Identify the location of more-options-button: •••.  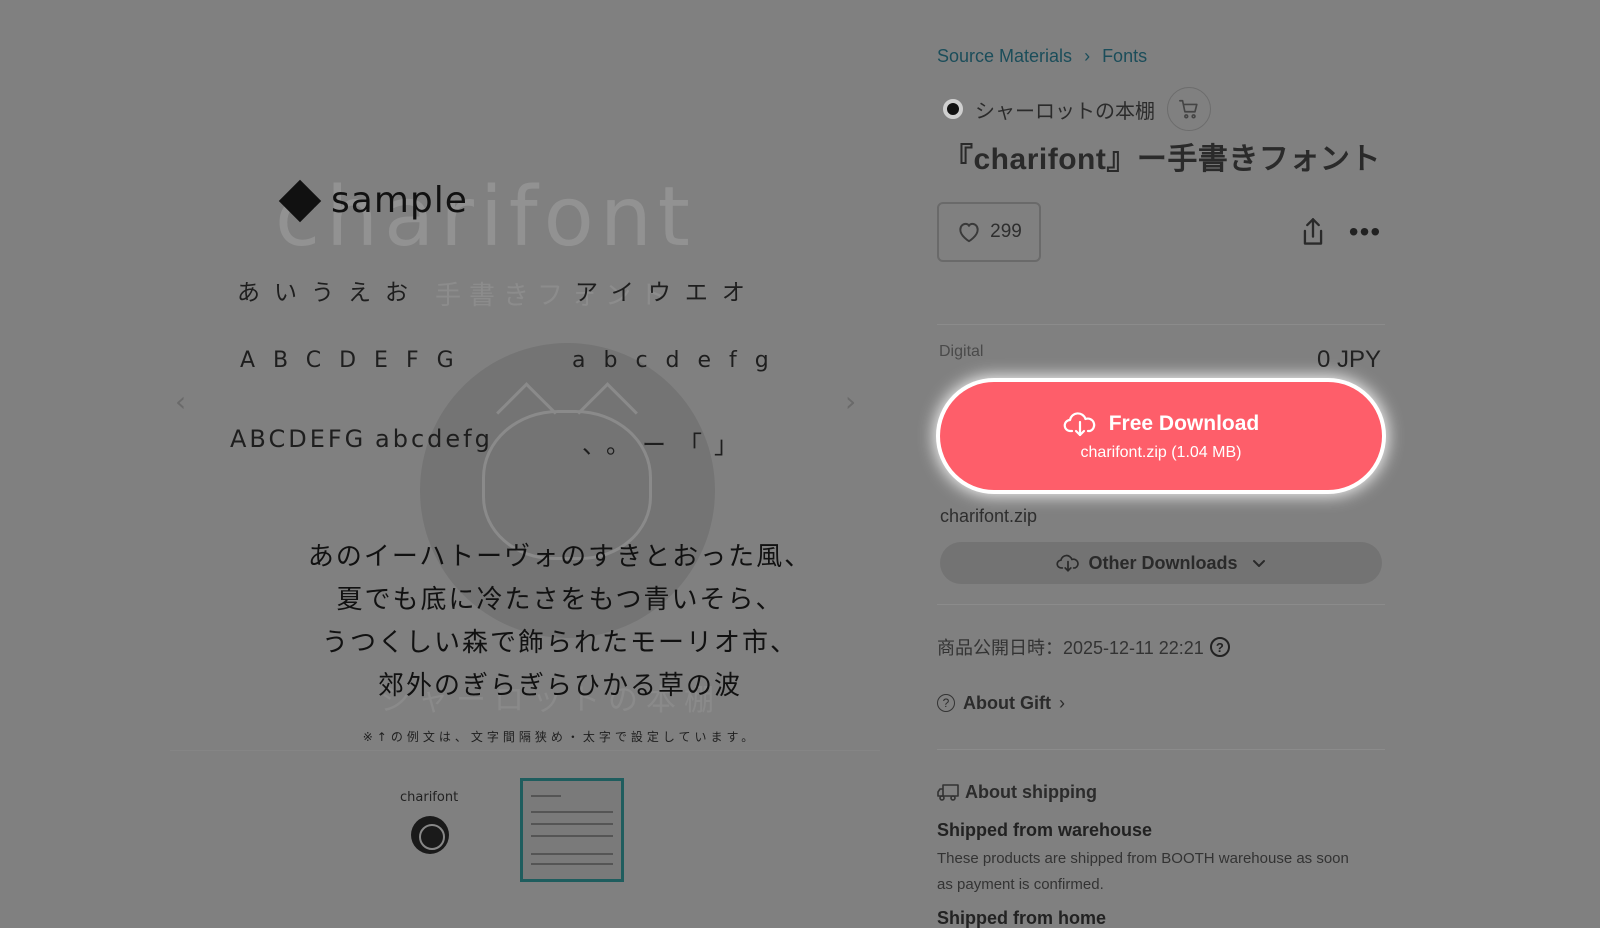
(1365, 232).